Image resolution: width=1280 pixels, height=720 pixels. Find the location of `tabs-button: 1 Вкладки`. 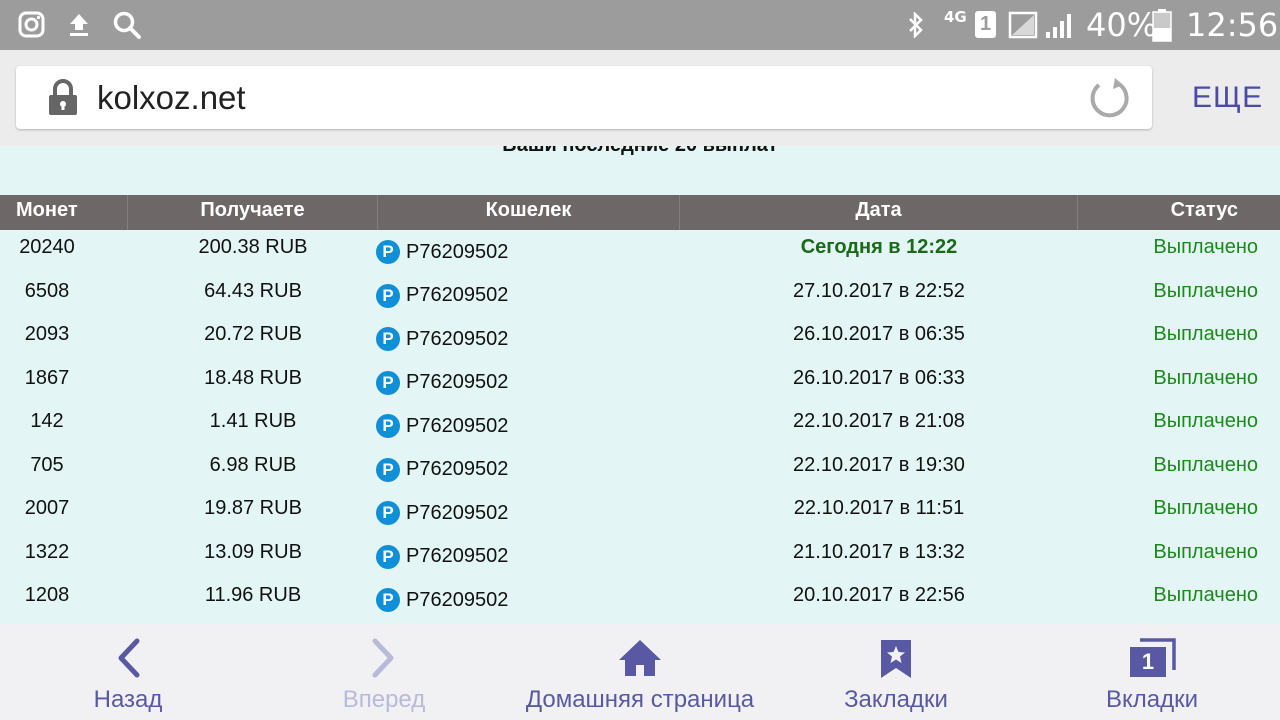

tabs-button: 1 Вкладки is located at coordinates (1152, 672).